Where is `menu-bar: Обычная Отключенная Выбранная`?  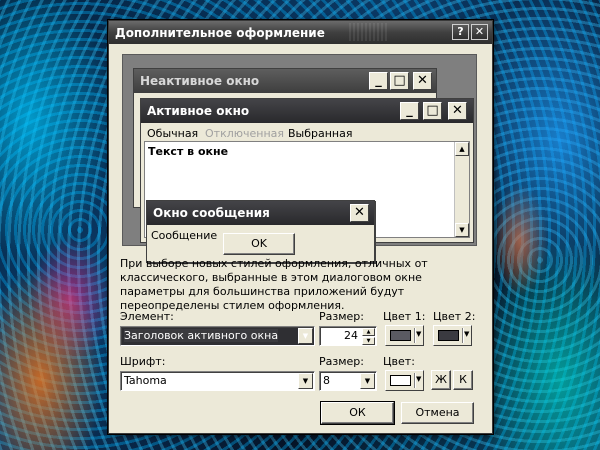 menu-bar: Обычная Отключенная Выбранная is located at coordinates (307, 132).